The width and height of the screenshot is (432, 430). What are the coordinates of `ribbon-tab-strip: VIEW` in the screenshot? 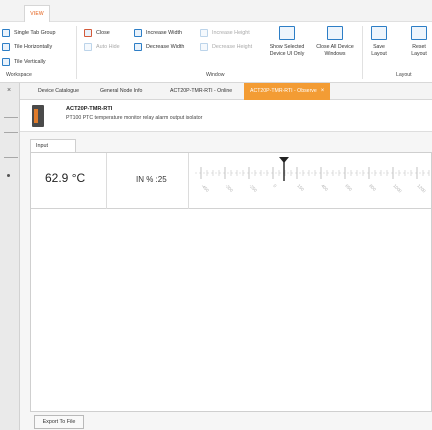 It's located at (216, 11).